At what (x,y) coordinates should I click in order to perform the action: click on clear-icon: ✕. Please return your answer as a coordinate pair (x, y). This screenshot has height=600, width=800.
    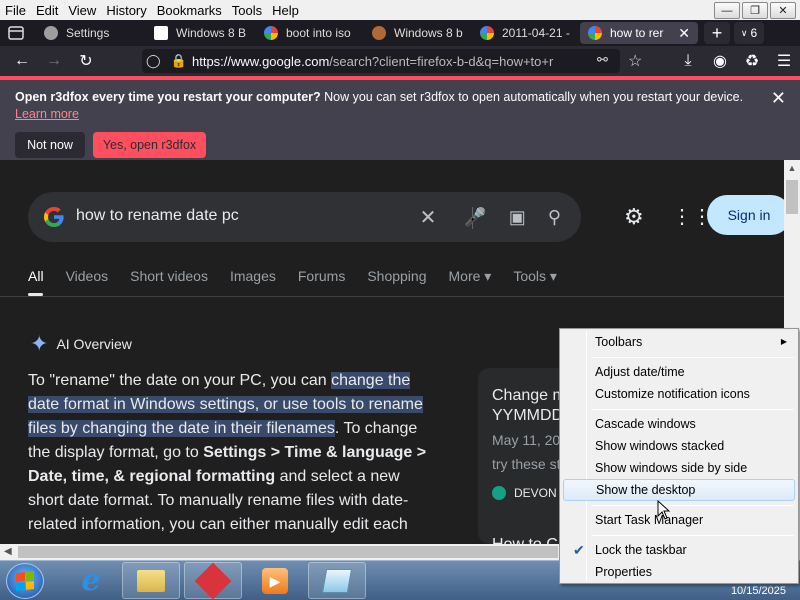
    Looking at the image, I should click on (428, 217).